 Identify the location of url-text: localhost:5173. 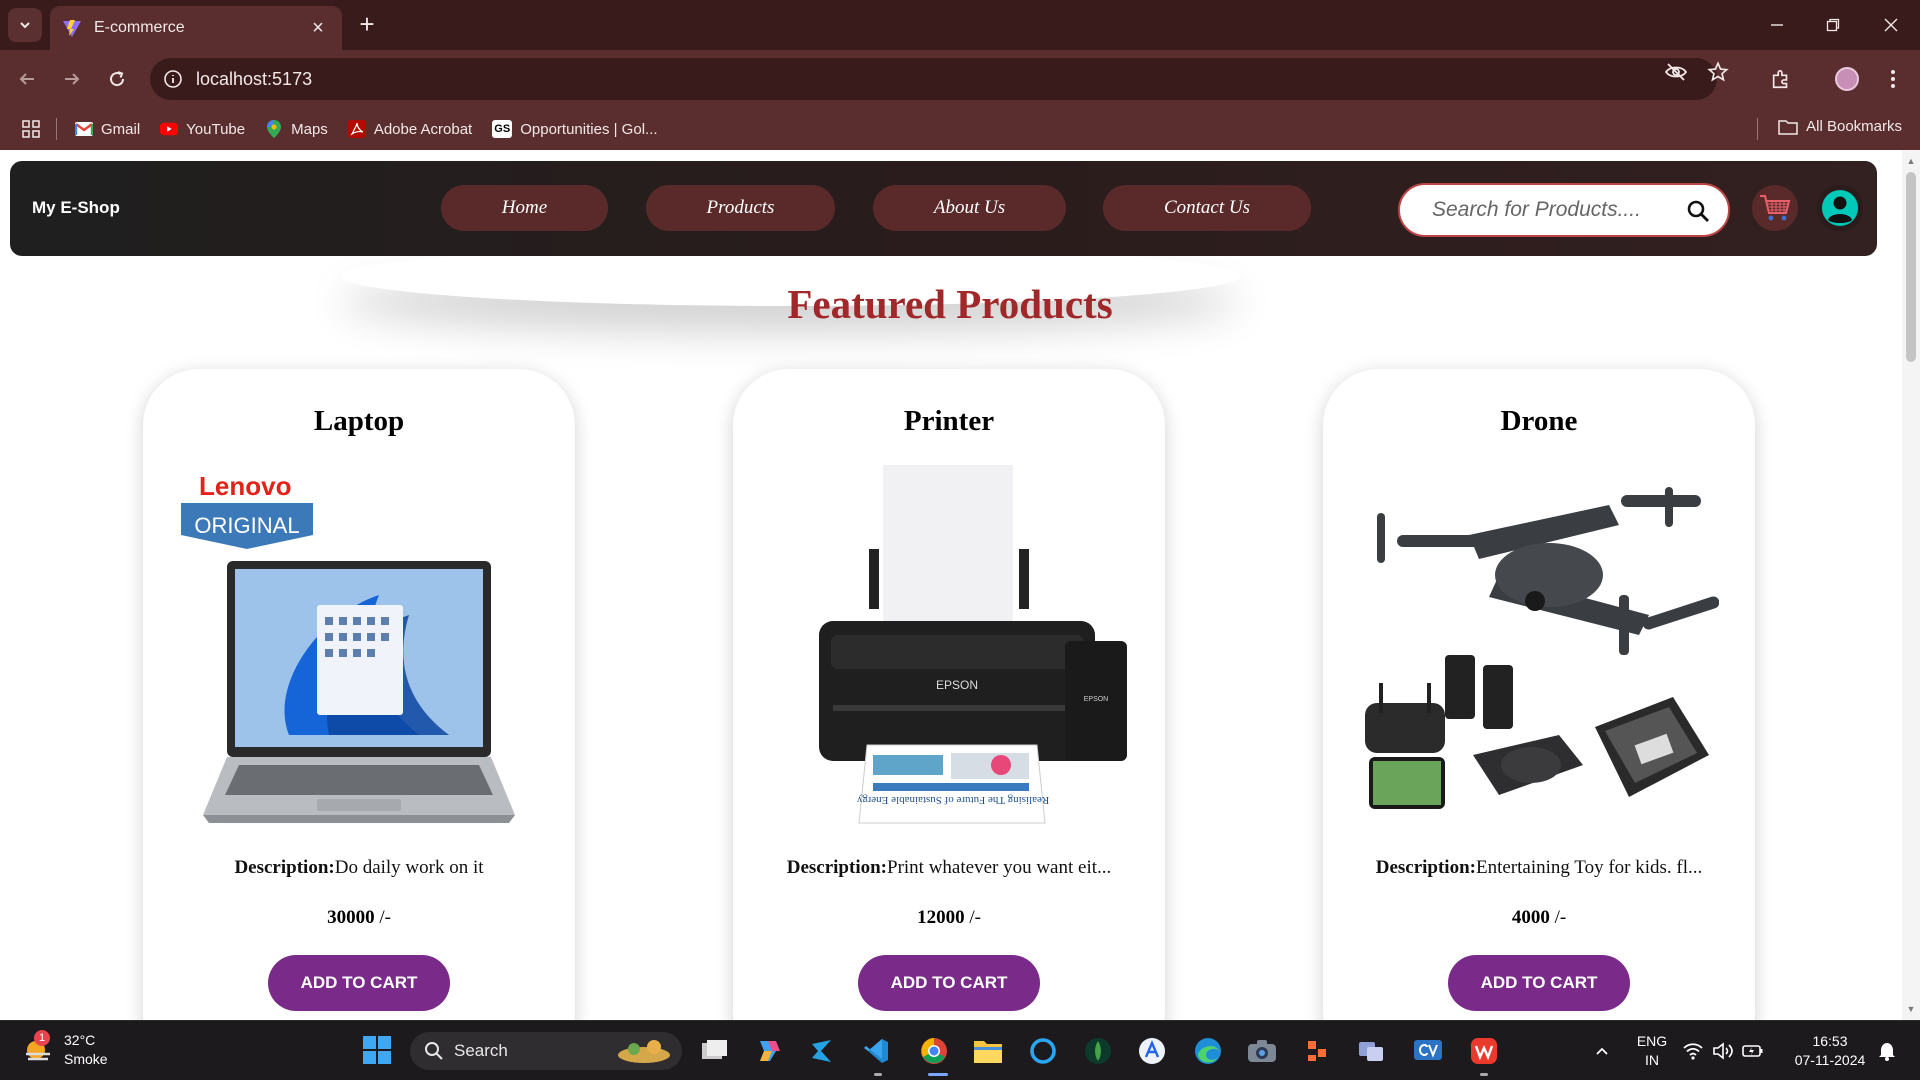
(254, 78).